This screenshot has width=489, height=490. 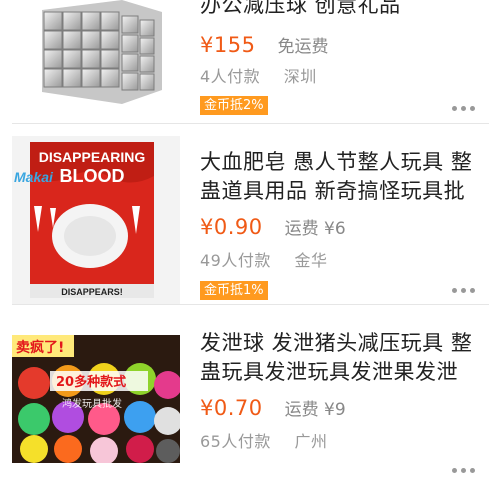 What do you see at coordinates (234, 290) in the screenshot?
I see `coin-discount-badge: 金币抵1%` at bounding box center [234, 290].